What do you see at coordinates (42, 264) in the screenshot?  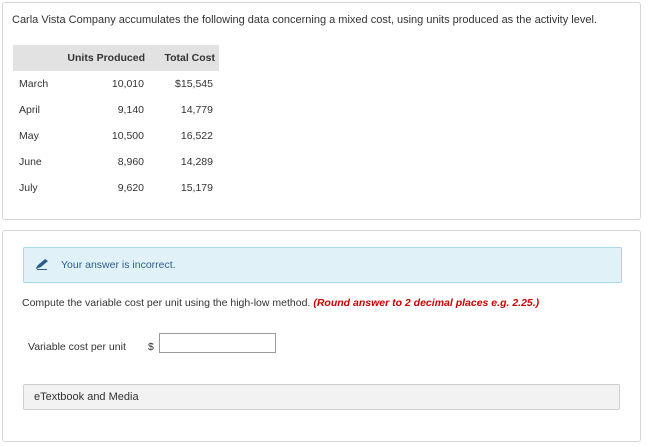 I see `pencil-icon` at bounding box center [42, 264].